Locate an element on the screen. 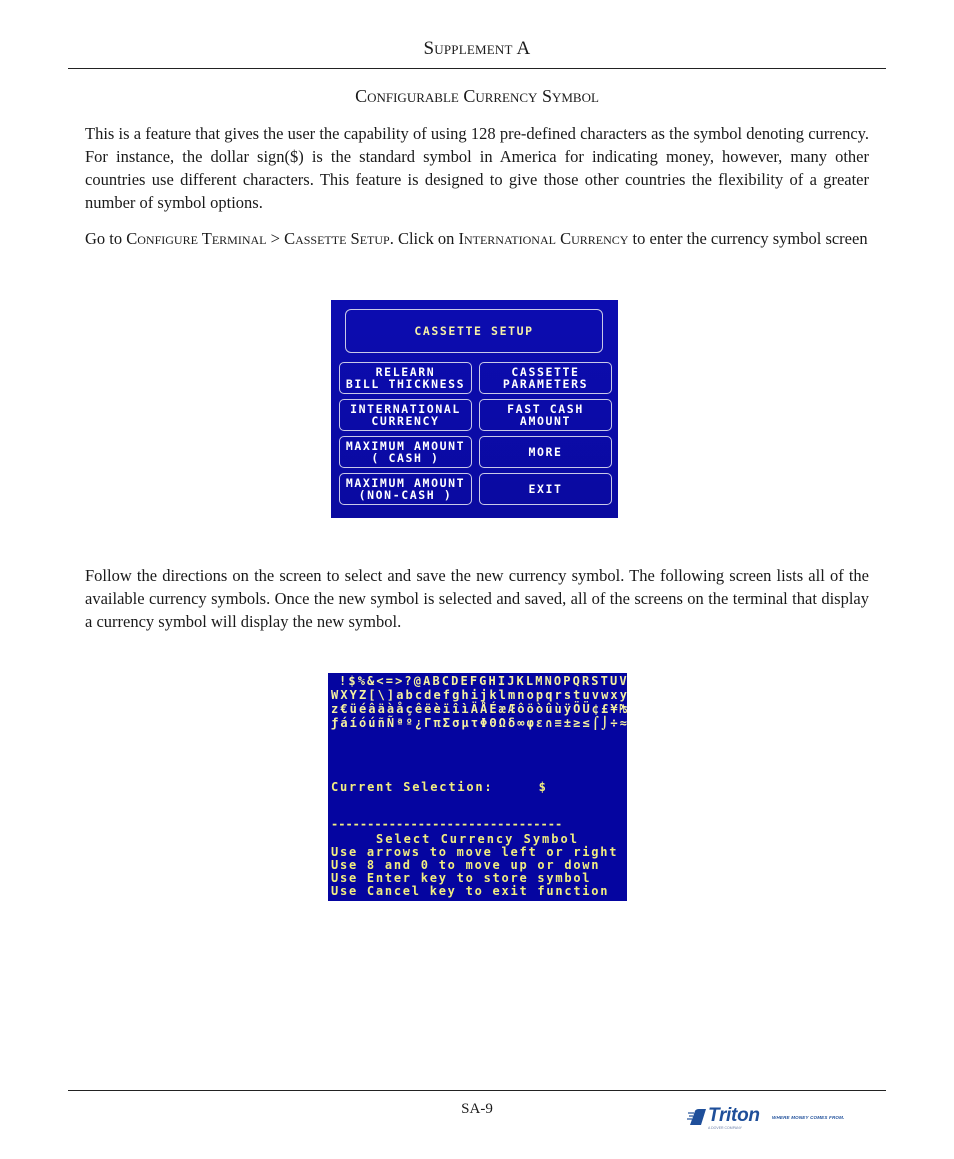 The image size is (954, 1159). currency-symbol-option: ù is located at coordinates (558, 709).